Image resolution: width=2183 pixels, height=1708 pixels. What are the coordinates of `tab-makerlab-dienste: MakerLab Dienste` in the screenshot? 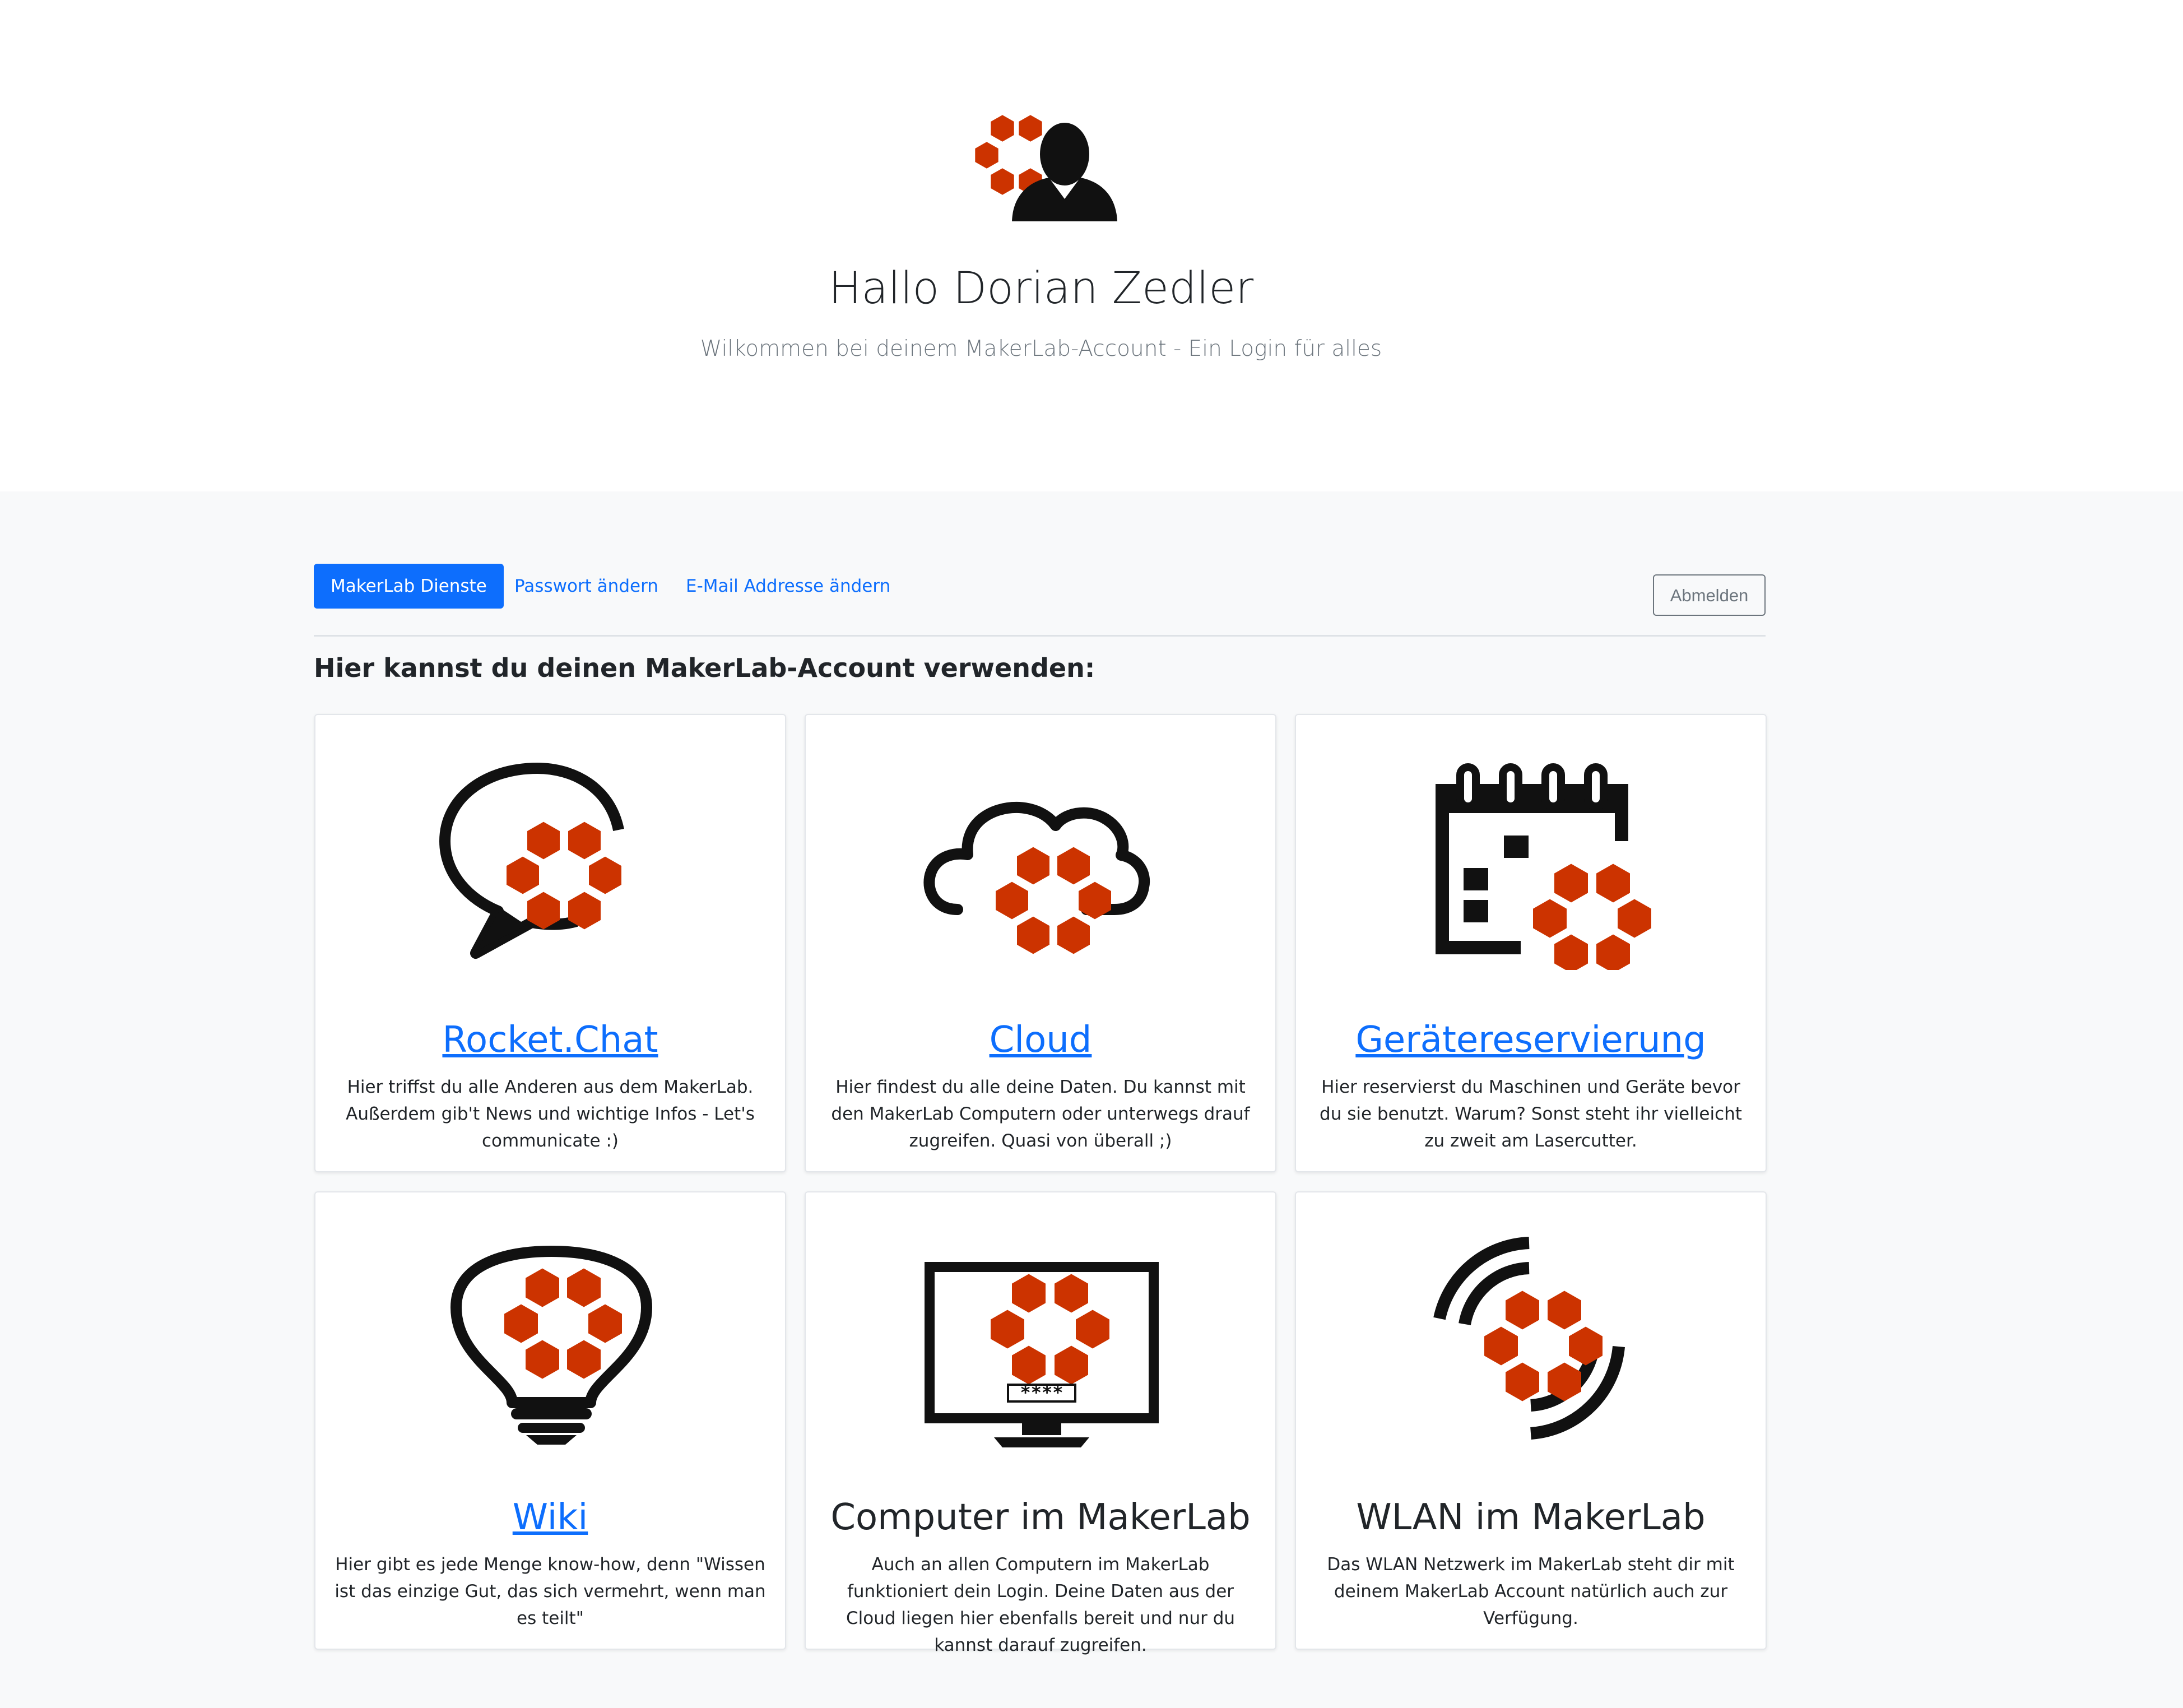 It's located at (409, 587).